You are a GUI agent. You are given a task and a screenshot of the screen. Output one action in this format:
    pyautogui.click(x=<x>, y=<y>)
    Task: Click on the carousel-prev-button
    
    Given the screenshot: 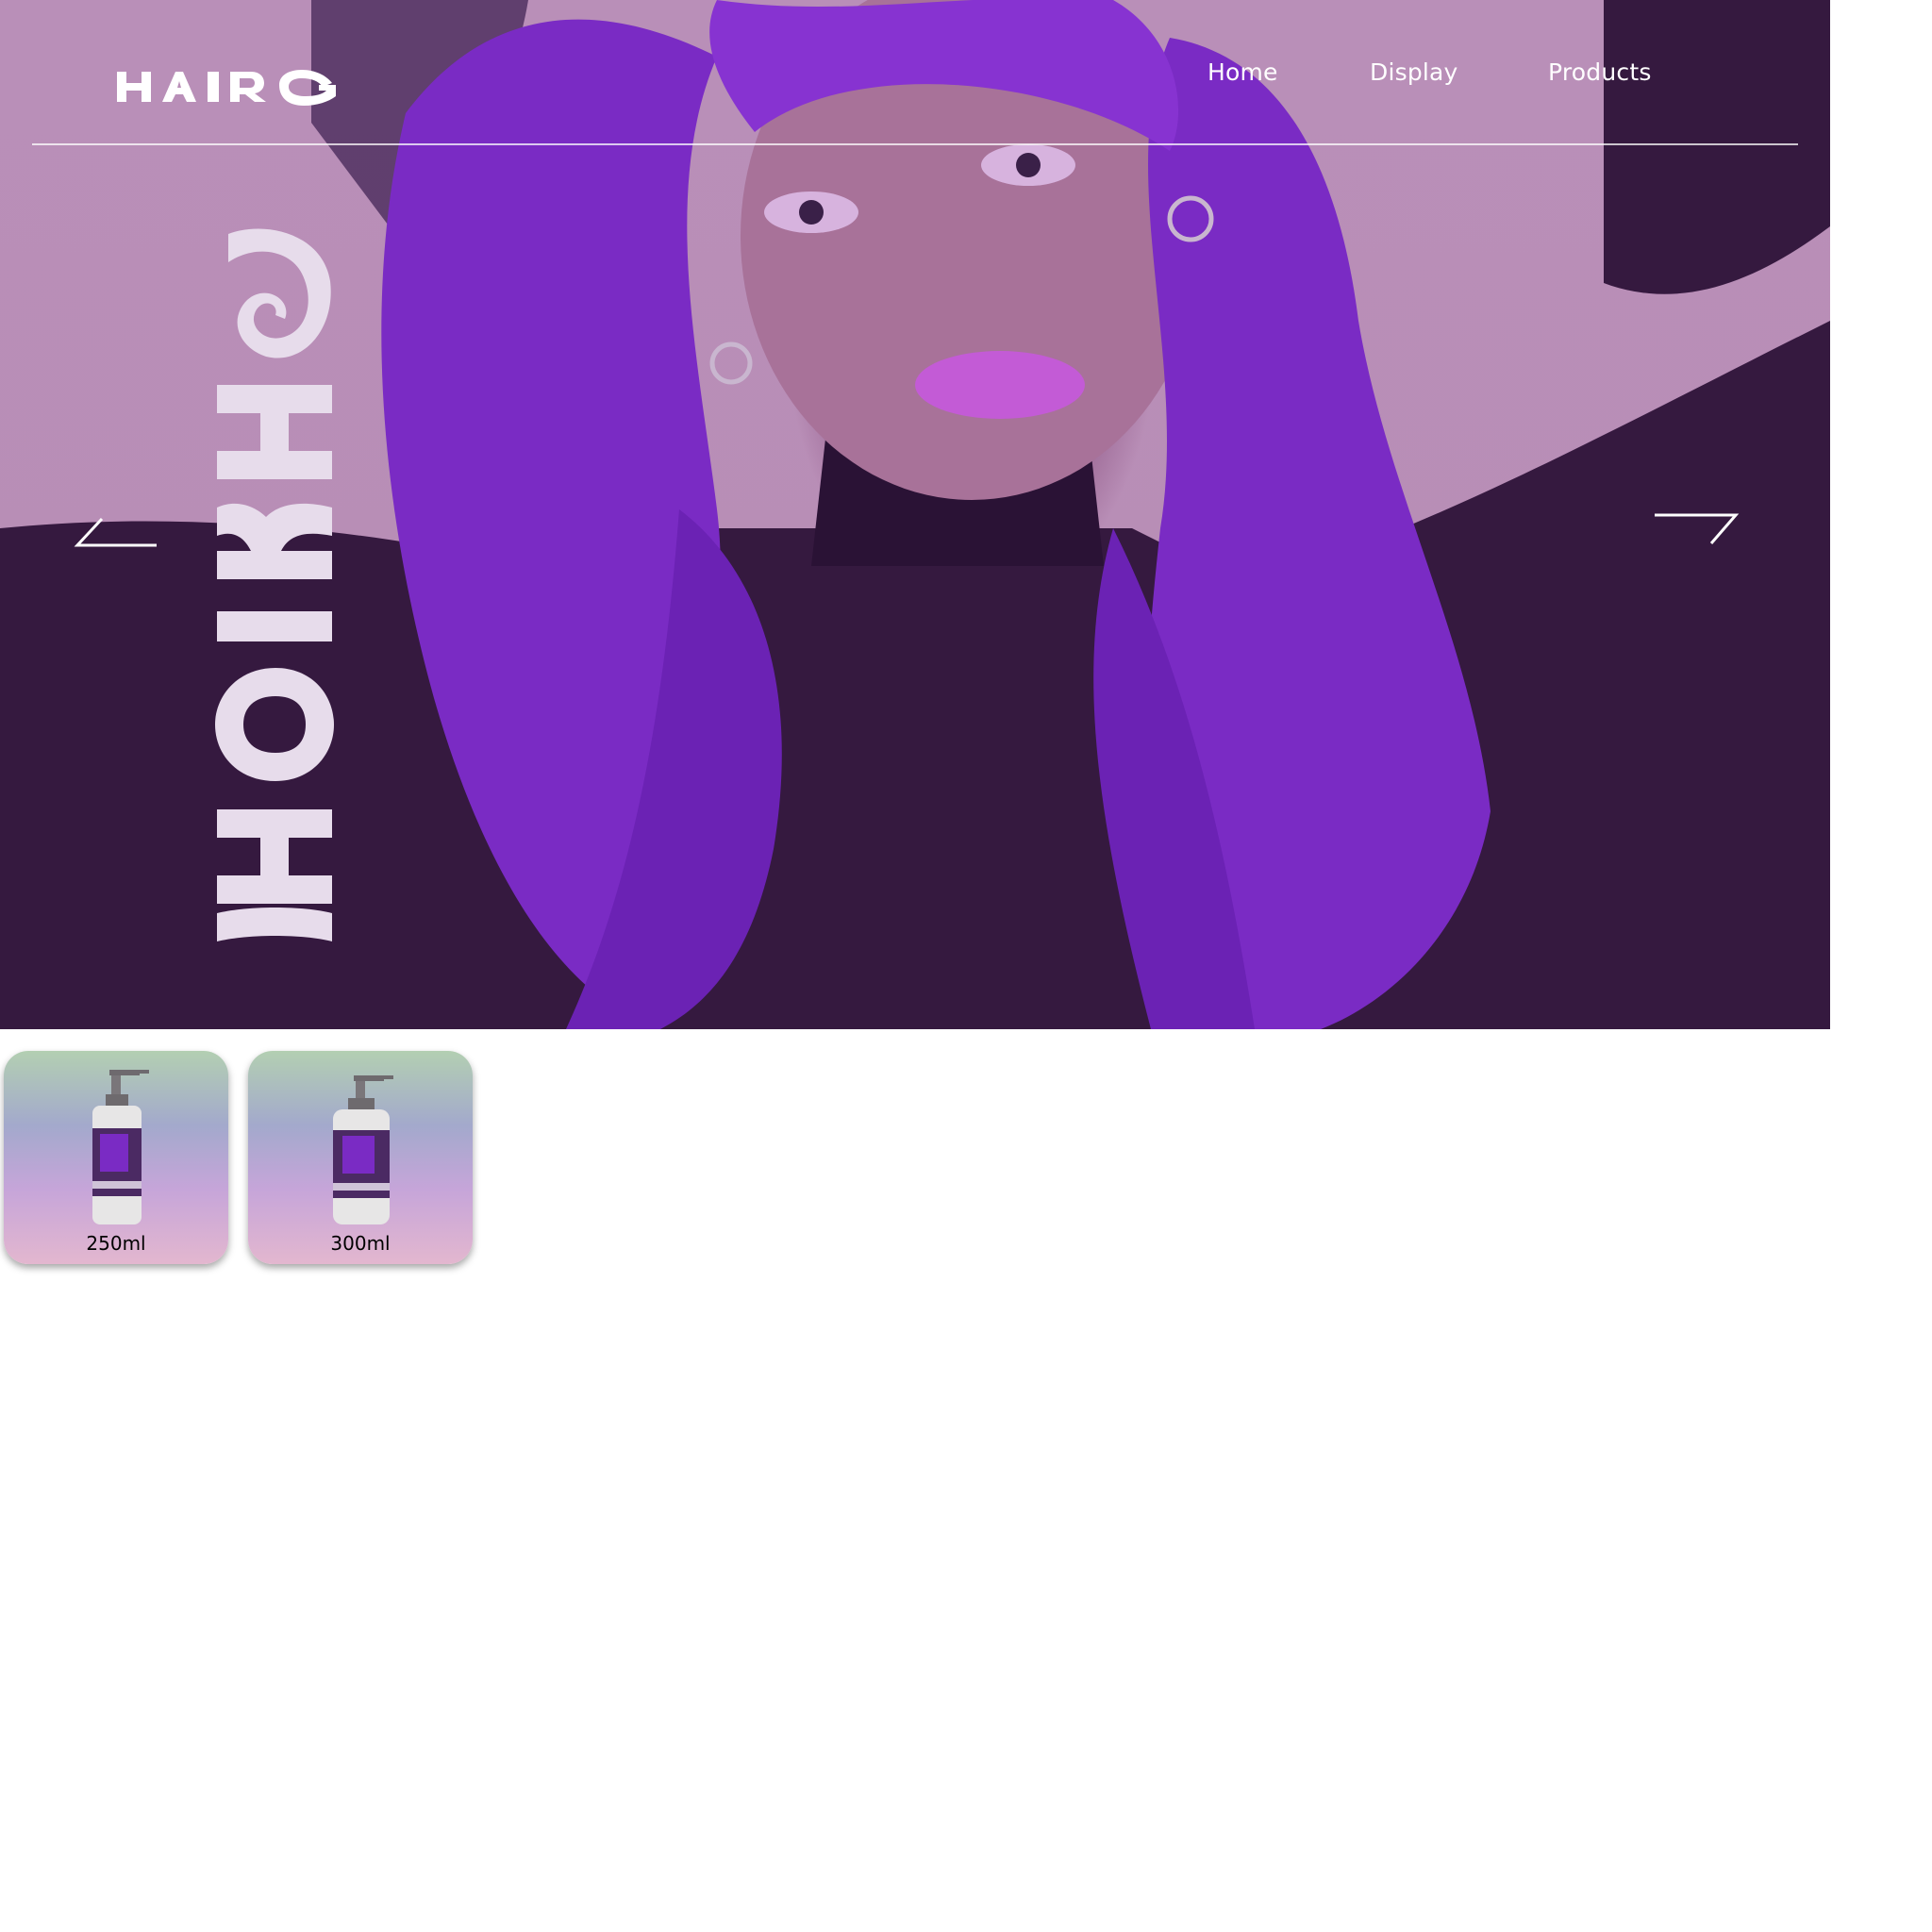 What is the action you would take?
    pyautogui.click(x=117, y=535)
    